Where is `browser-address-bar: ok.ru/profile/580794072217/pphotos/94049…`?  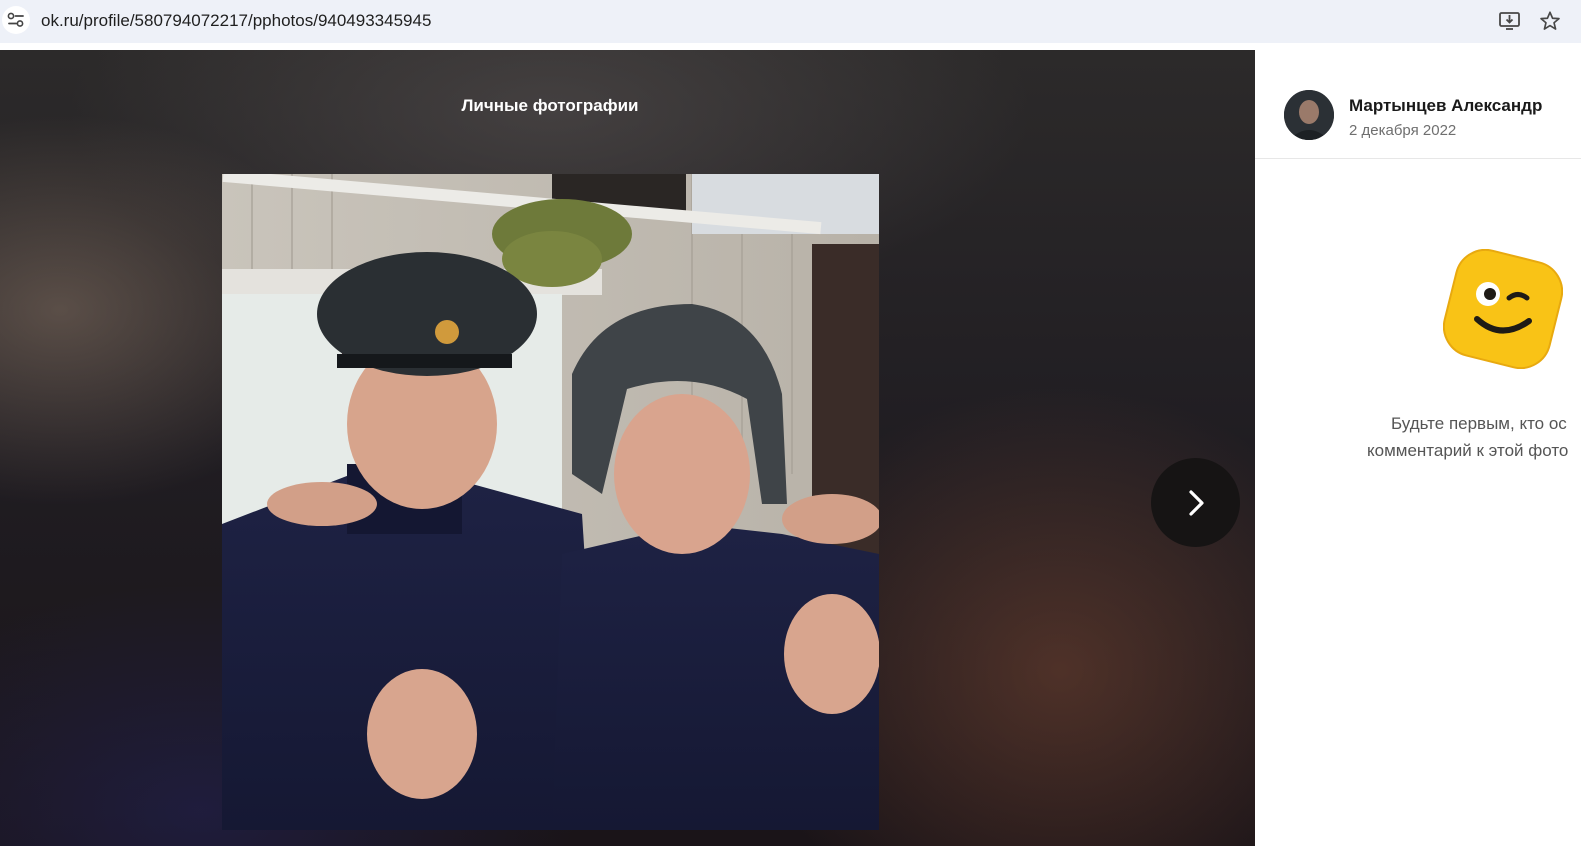 browser-address-bar: ok.ru/profile/580794072217/pphotos/94049… is located at coordinates (790, 21).